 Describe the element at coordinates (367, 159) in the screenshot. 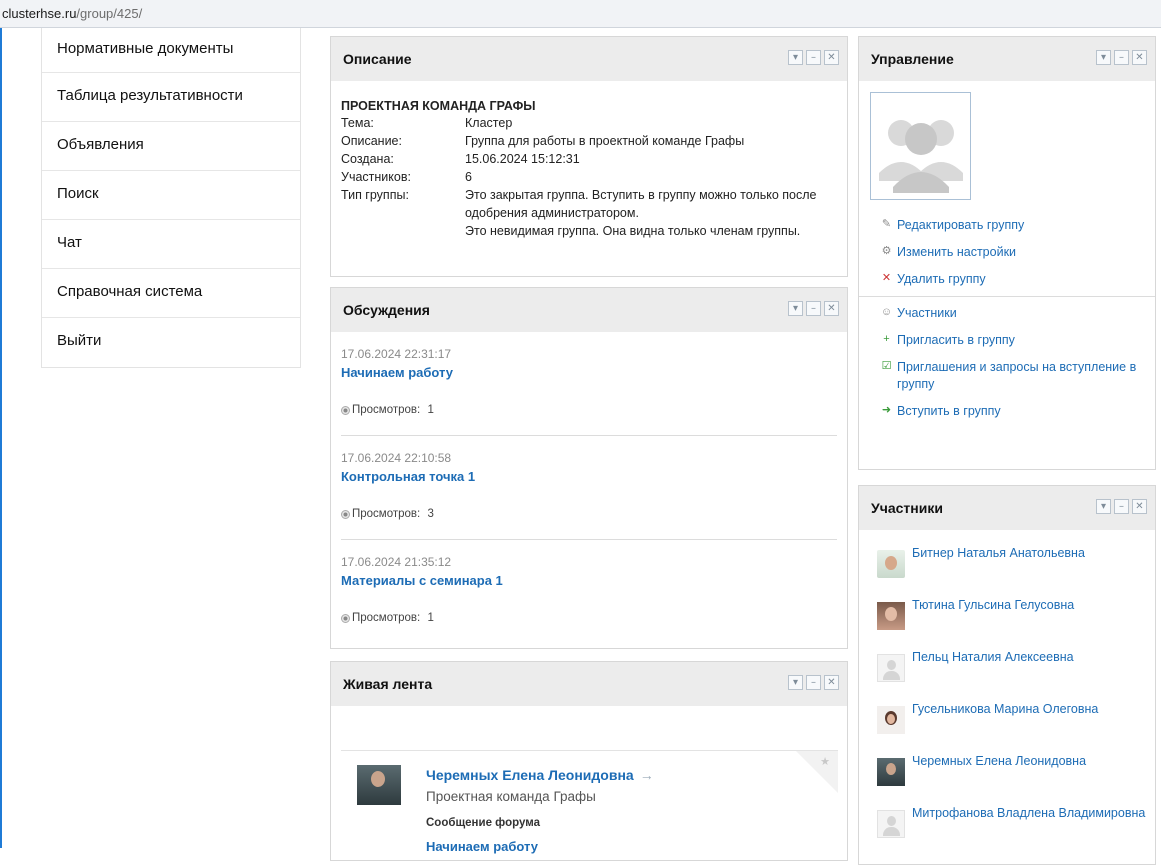

I see `desc-key: Создана:` at that location.